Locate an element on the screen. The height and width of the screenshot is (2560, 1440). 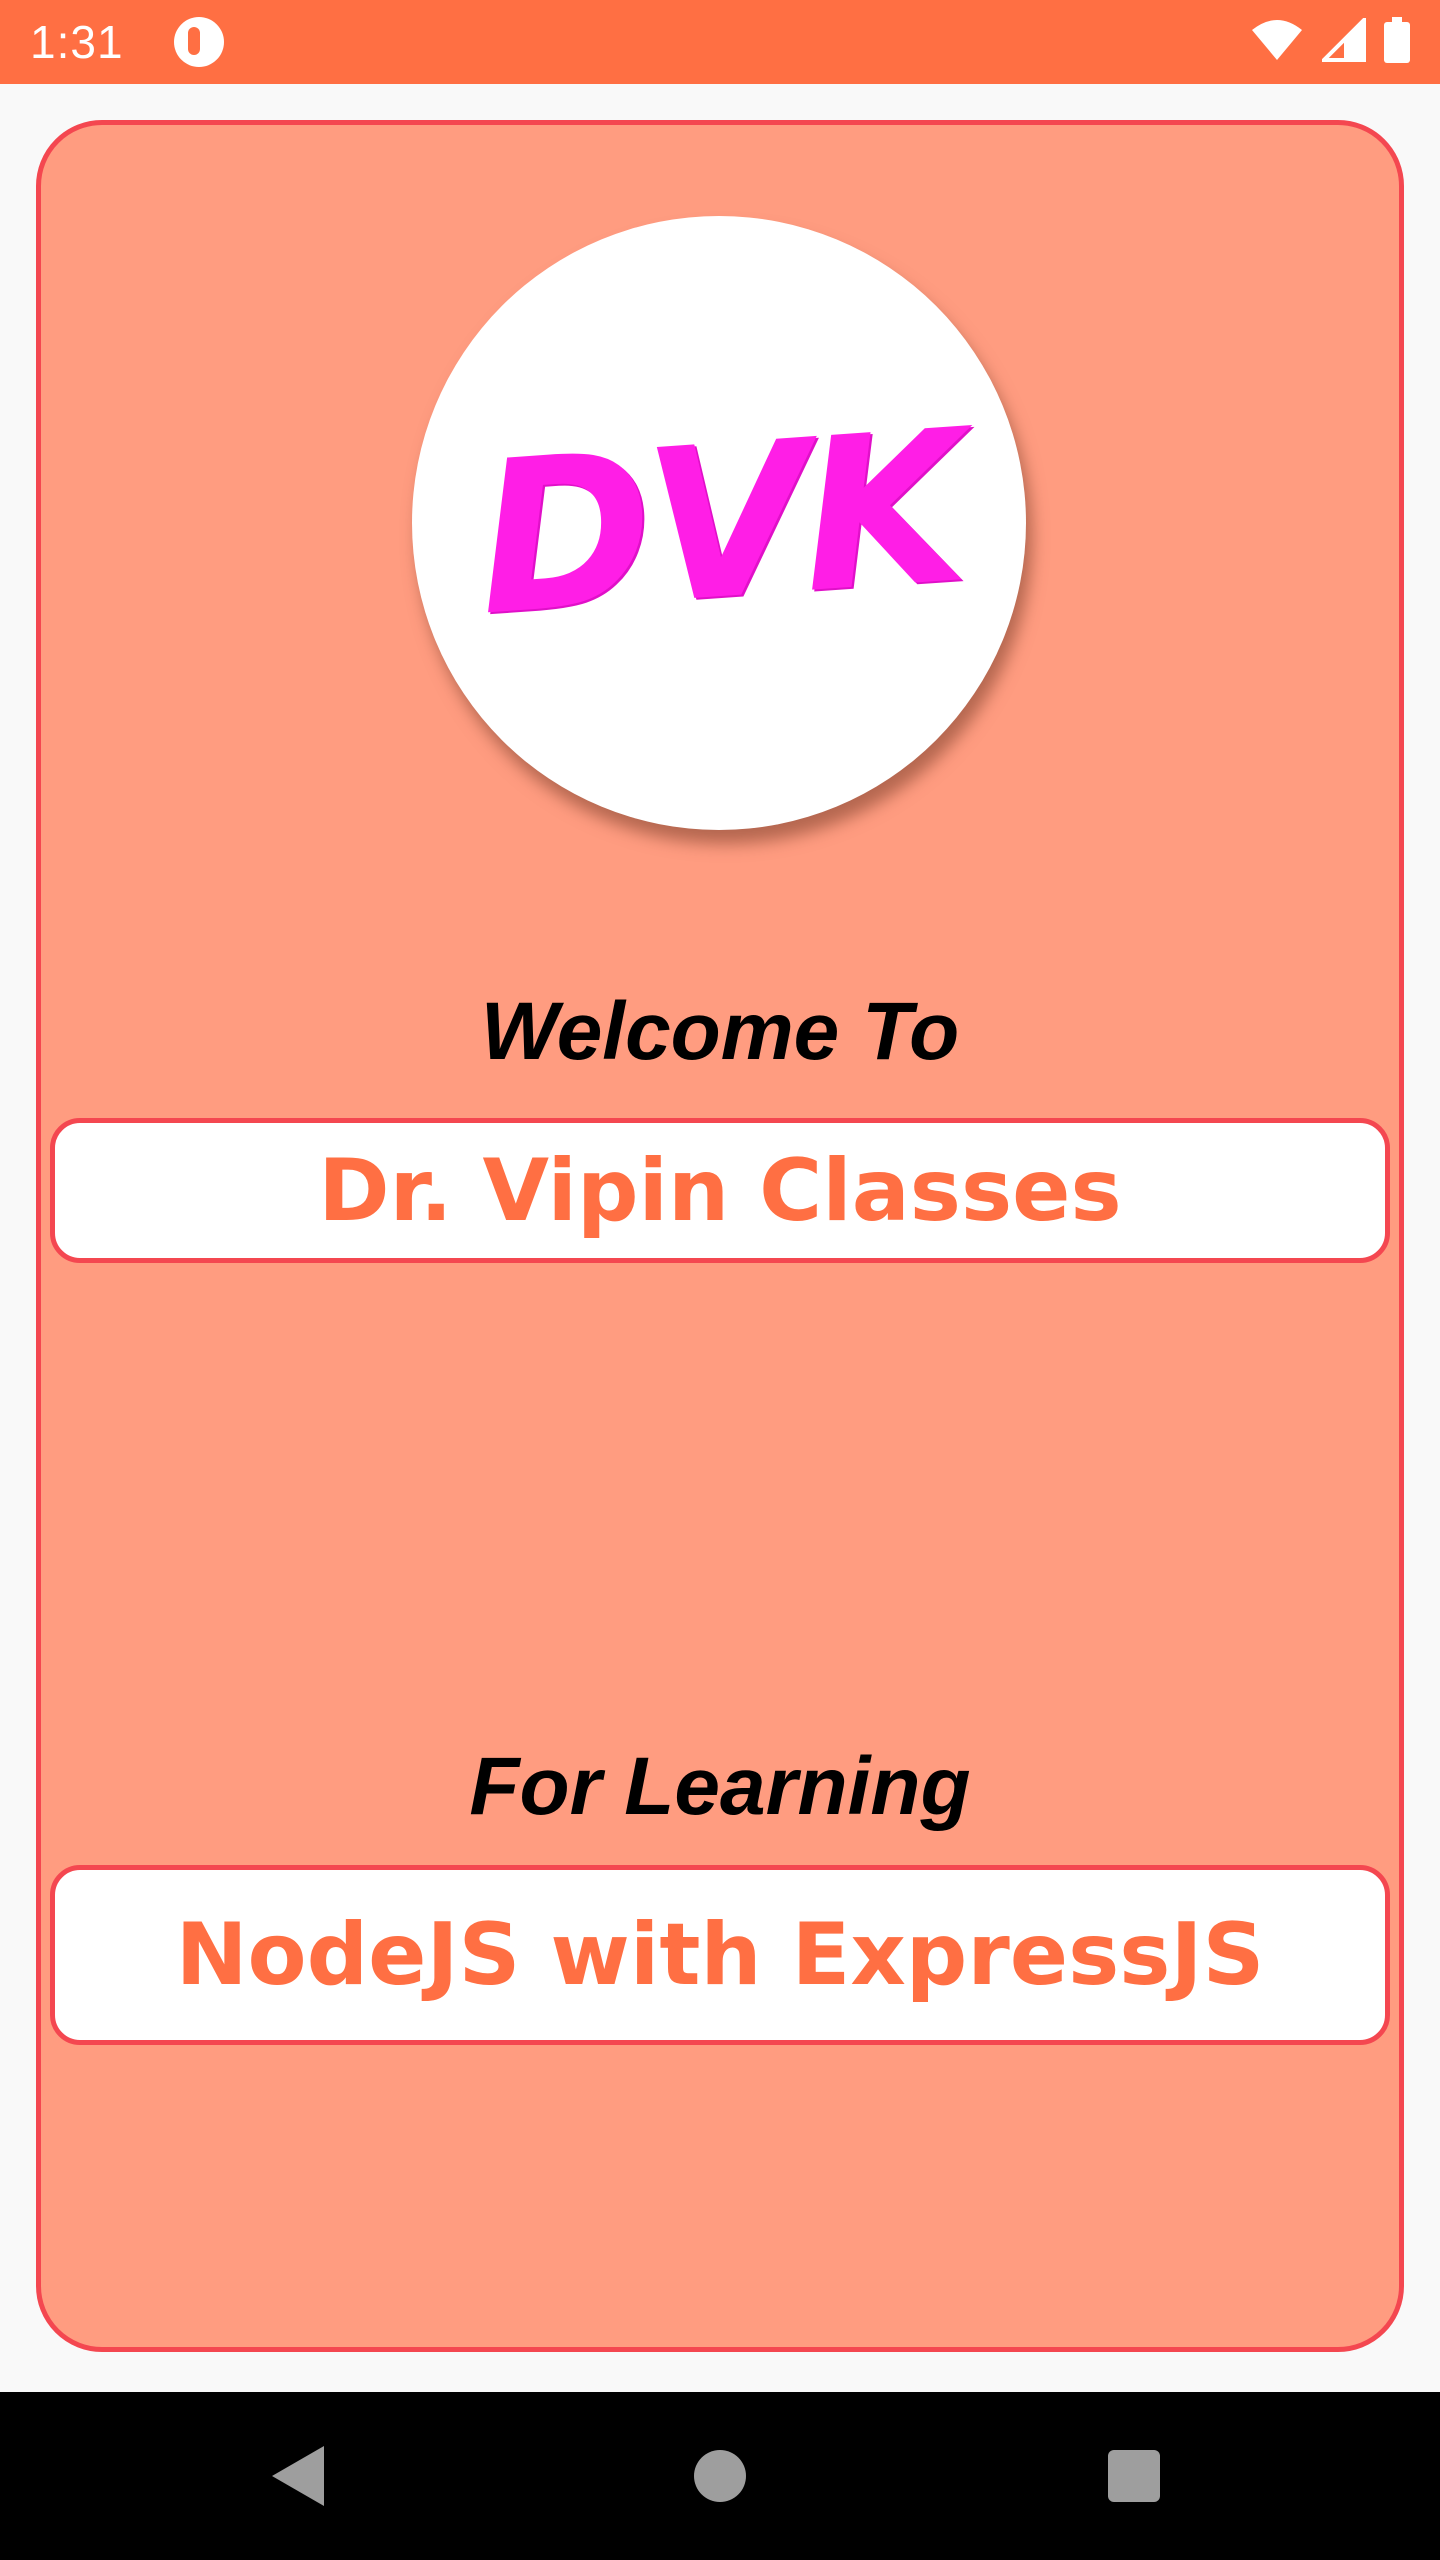
wifi-icon is located at coordinates (1277, 42).